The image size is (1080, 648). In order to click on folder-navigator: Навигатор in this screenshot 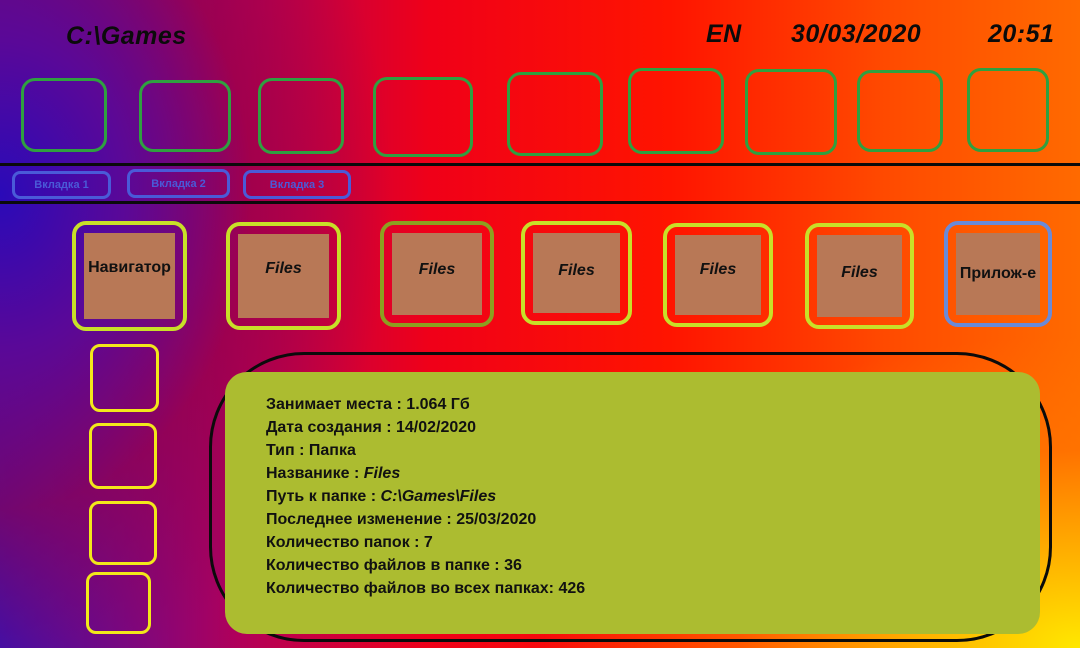, I will do `click(129, 276)`.